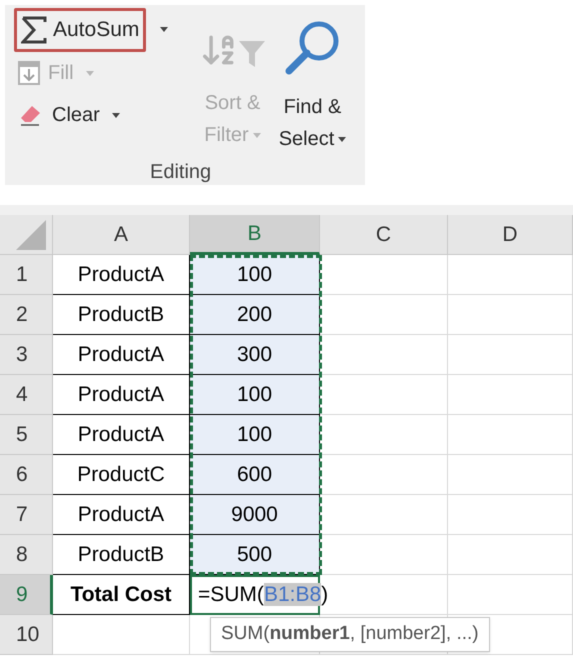 This screenshot has height=661, width=573. Describe the element at coordinates (26, 515) in the screenshot. I see `row-header: 7` at that location.